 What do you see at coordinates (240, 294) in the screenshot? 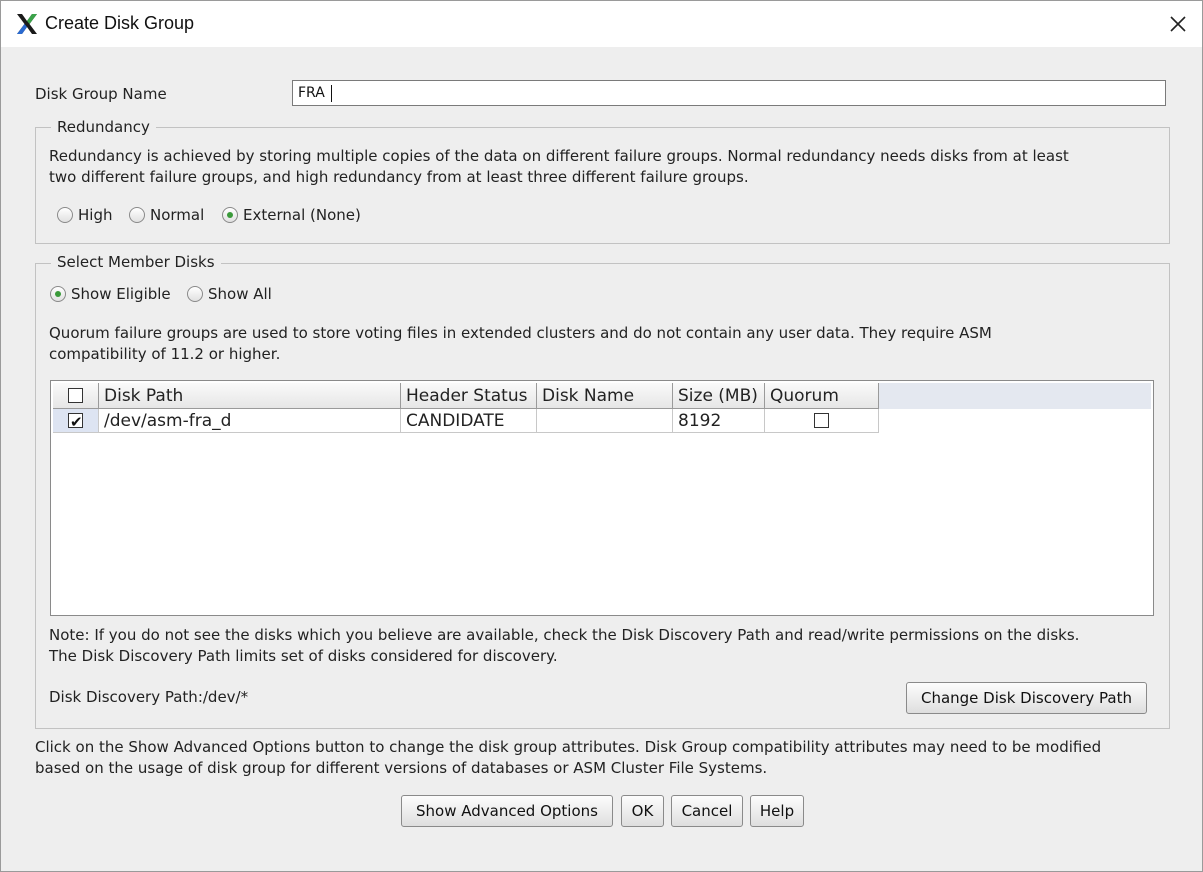
I see `radio-show-all-label: Show All` at bounding box center [240, 294].